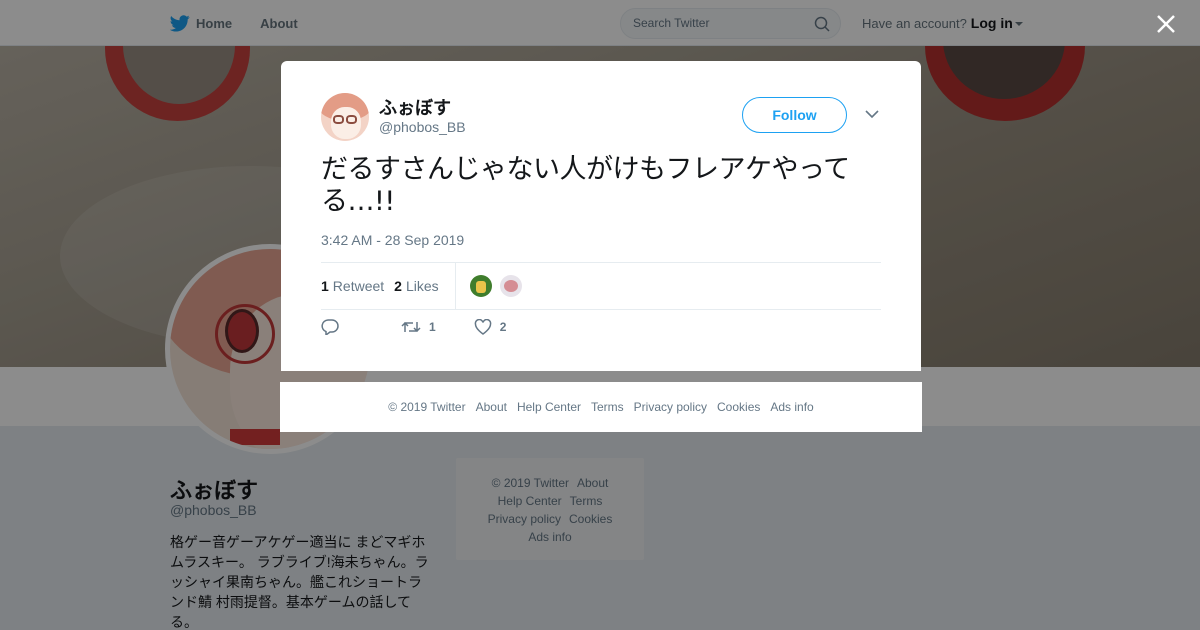 Image resolution: width=1200 pixels, height=630 pixels. What do you see at coordinates (549, 407) in the screenshot?
I see `footer-help-link: Help Center` at bounding box center [549, 407].